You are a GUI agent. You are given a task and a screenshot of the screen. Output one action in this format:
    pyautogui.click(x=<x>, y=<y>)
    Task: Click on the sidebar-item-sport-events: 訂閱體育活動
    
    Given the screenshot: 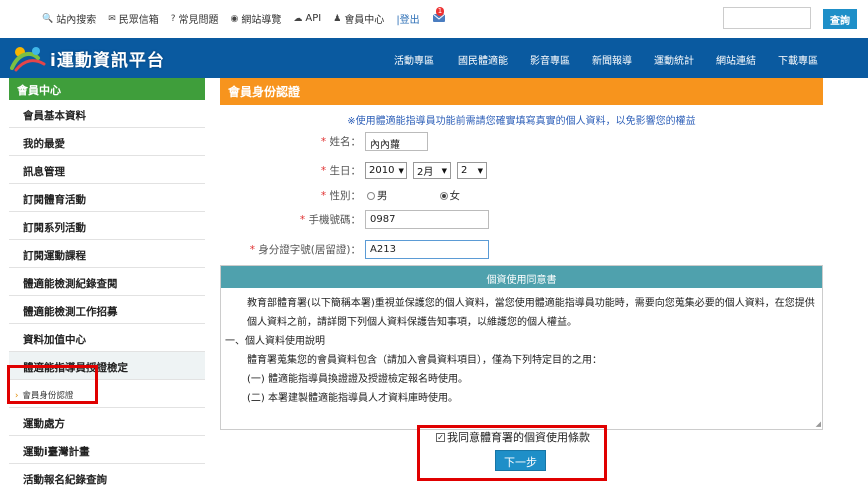 What is the action you would take?
    pyautogui.click(x=107, y=198)
    